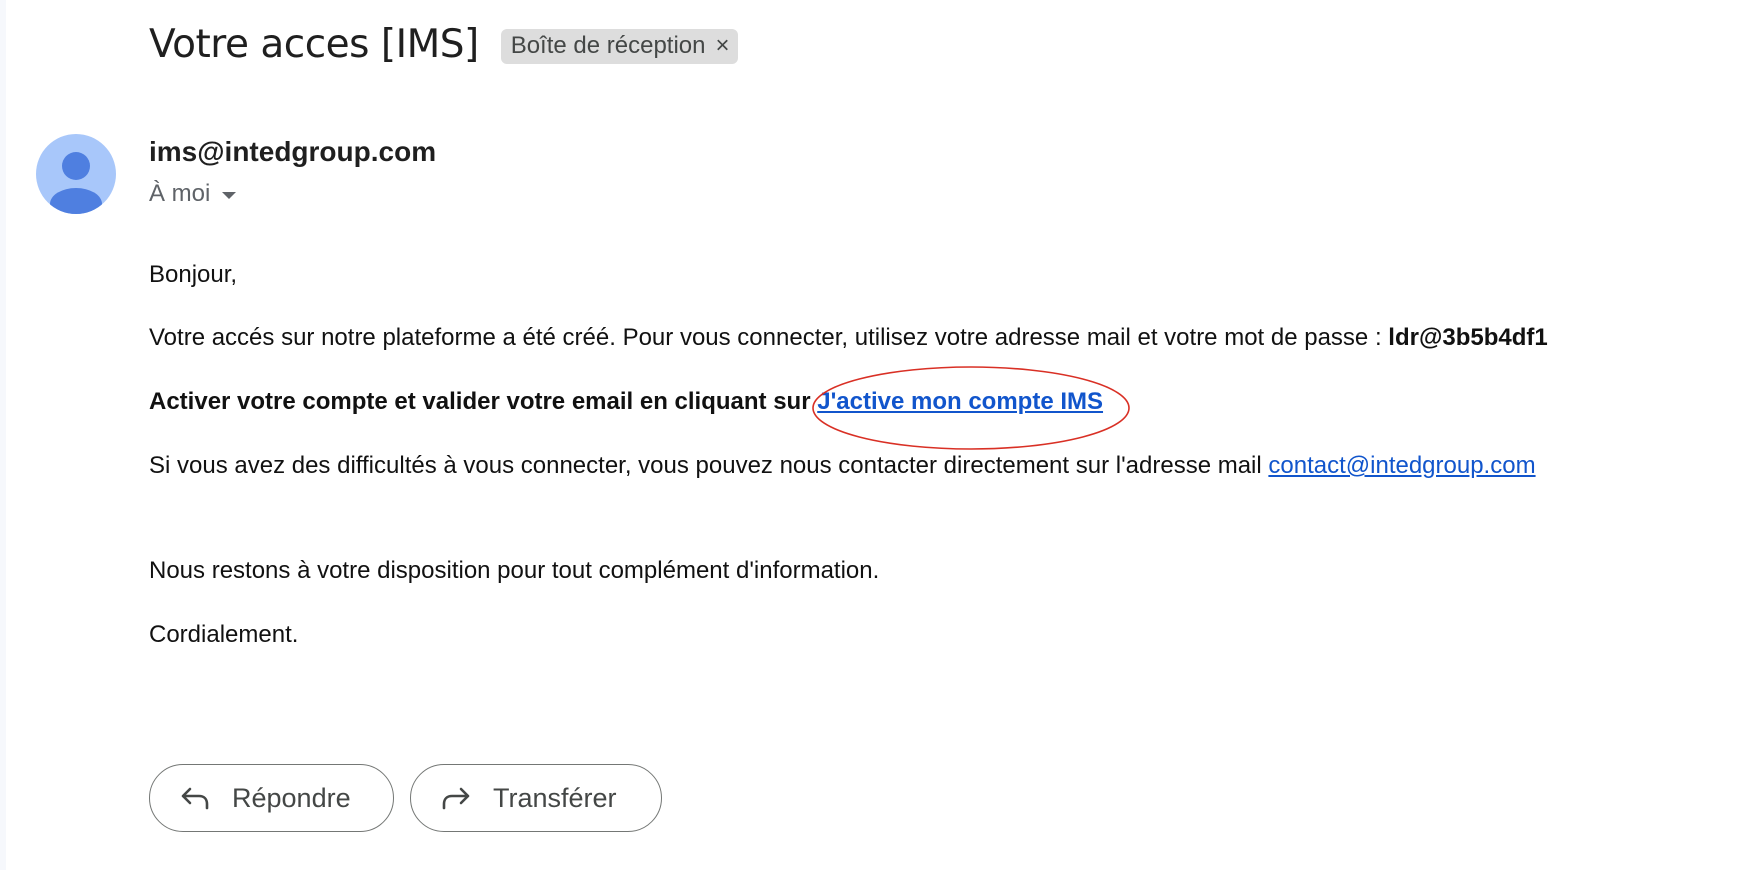 Image resolution: width=1738 pixels, height=870 pixels. Describe the element at coordinates (180, 193) in the screenshot. I see `recipient-text: À moi` at that location.